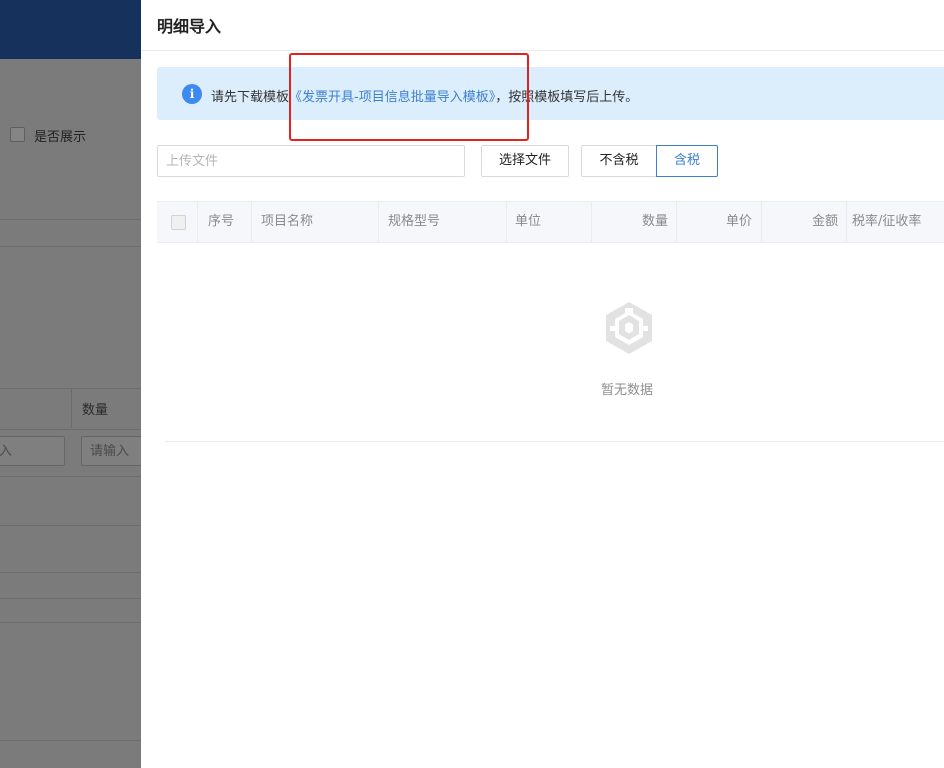 The height and width of the screenshot is (768, 944). Describe the element at coordinates (542, 25) in the screenshot. I see `drawer-header: 明细导入` at that location.